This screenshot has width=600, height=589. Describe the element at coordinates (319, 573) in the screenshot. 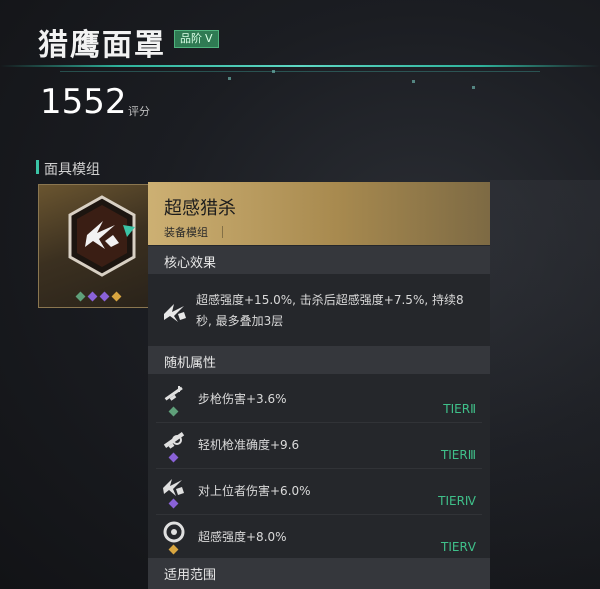

I see `scope-header: 适用范围` at that location.